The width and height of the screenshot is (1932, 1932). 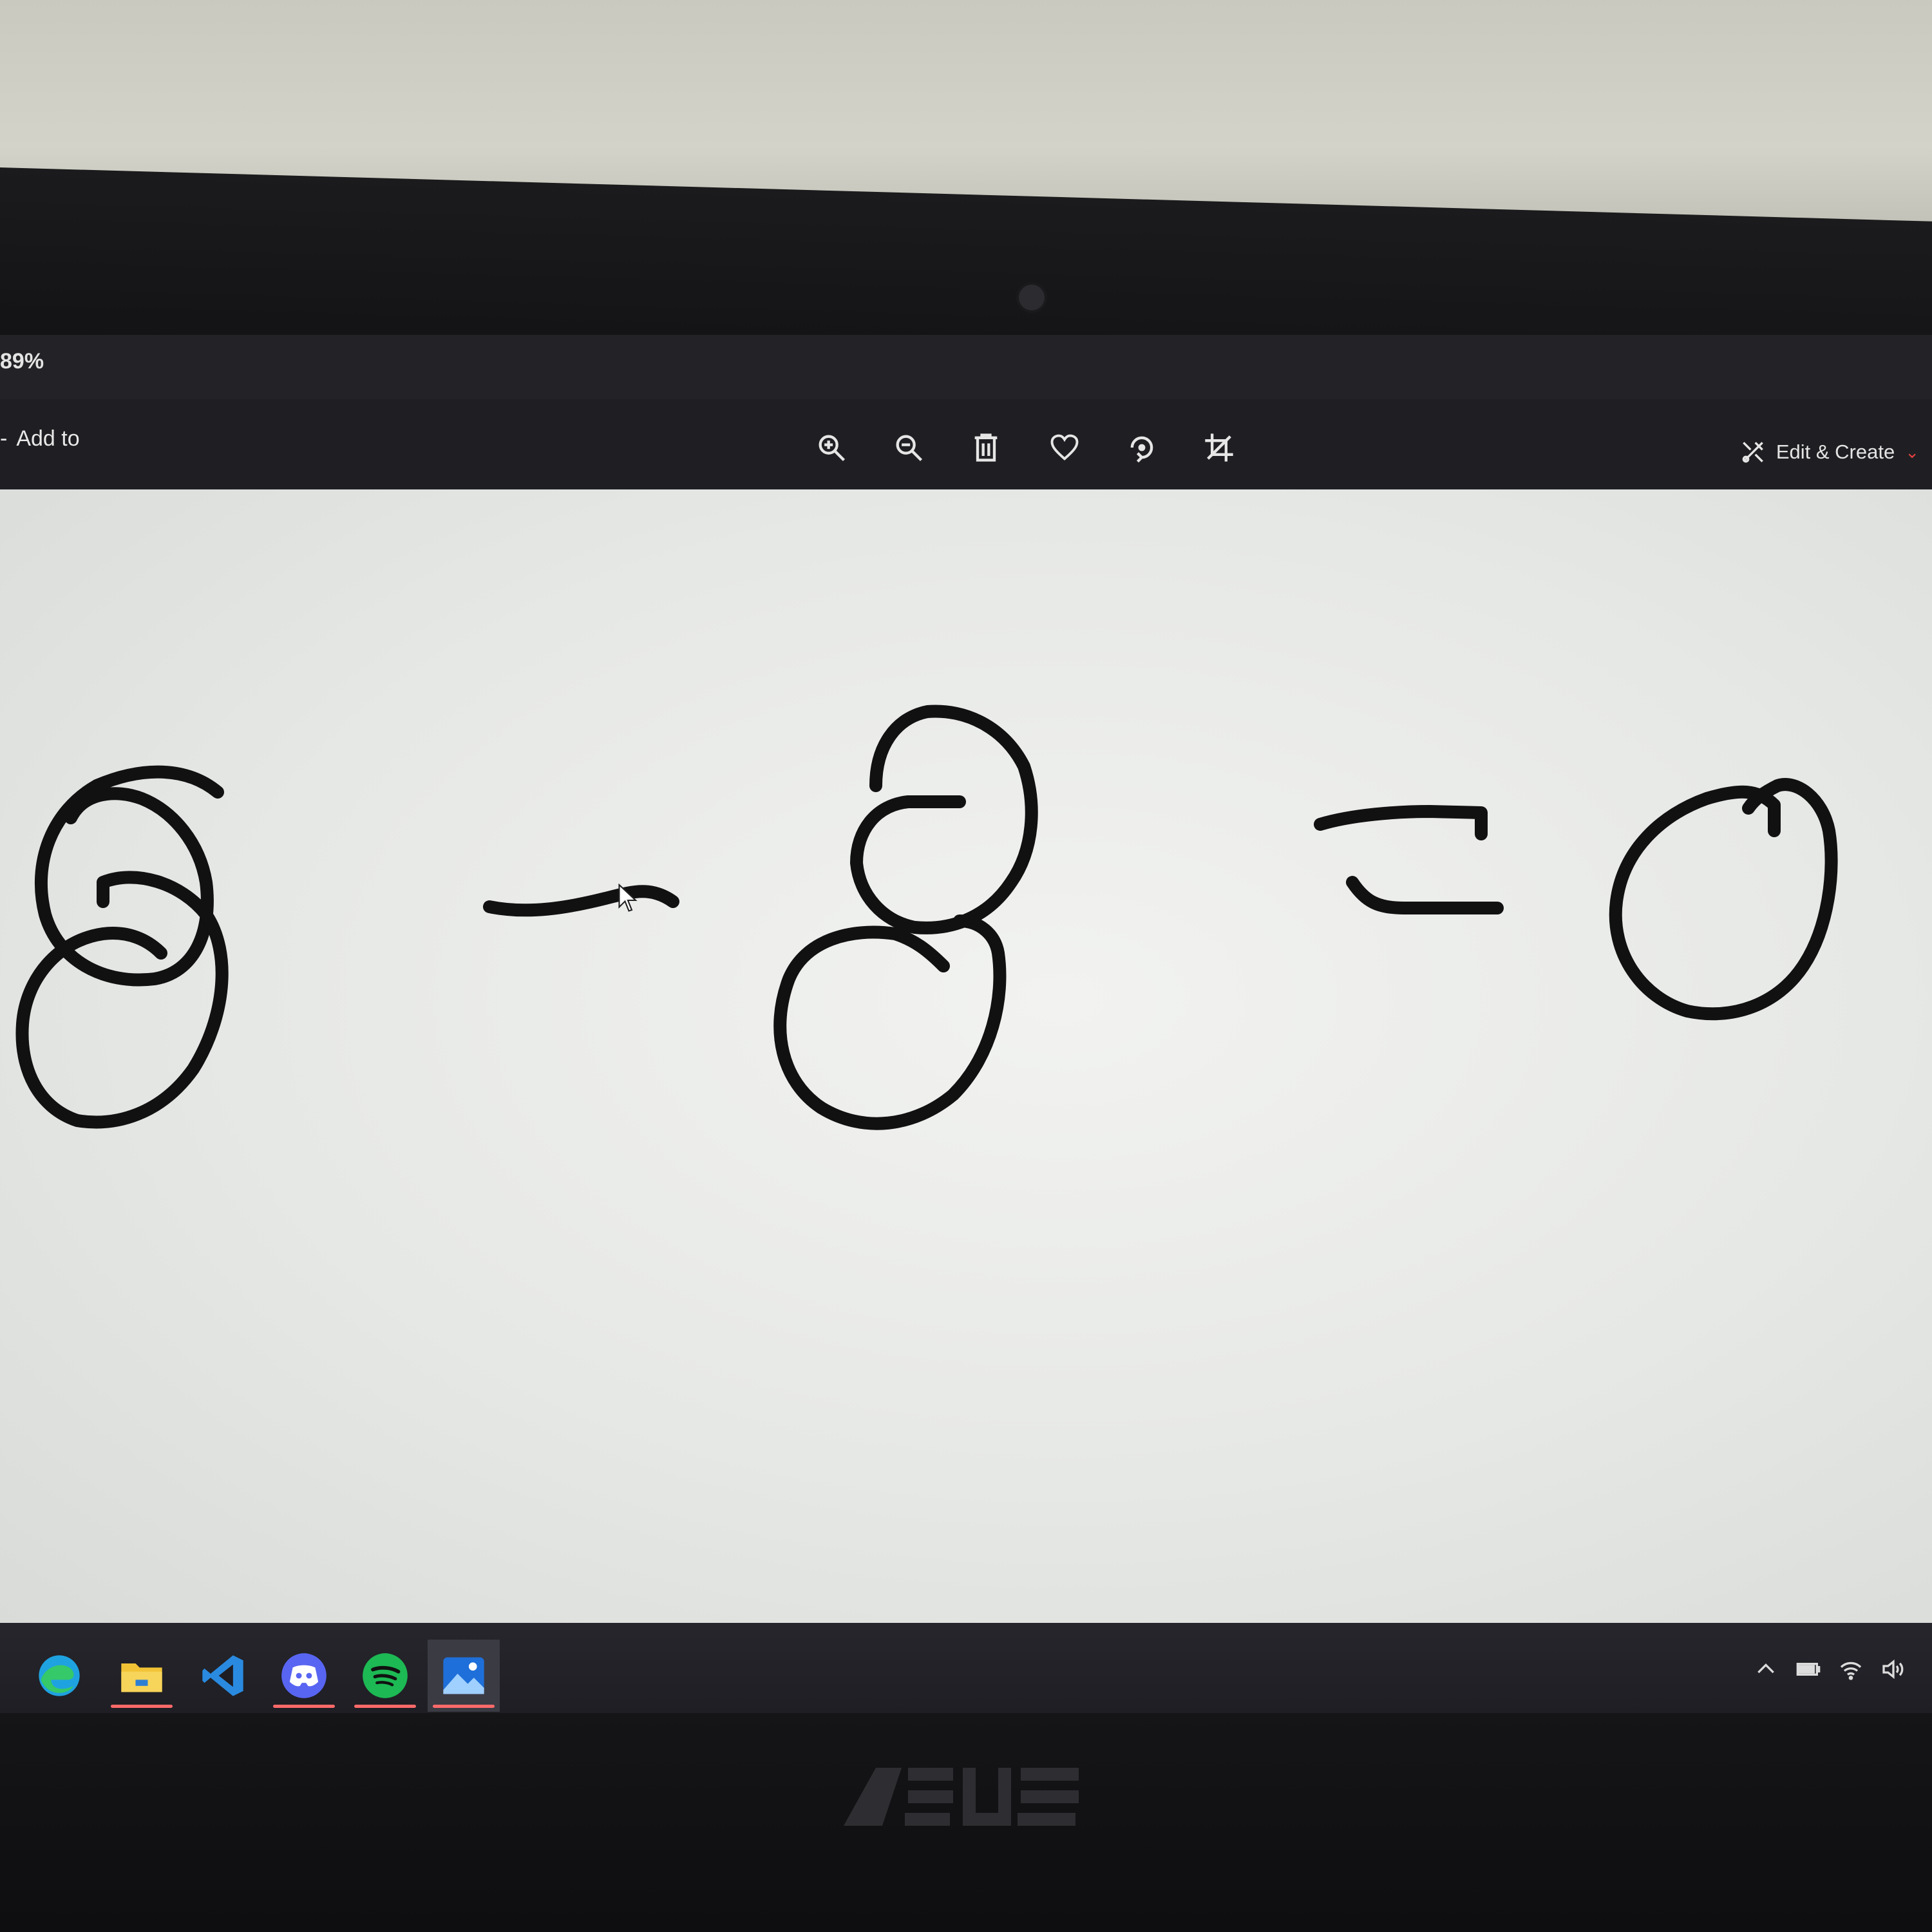 What do you see at coordinates (1893, 1669) in the screenshot?
I see `volume-icon` at bounding box center [1893, 1669].